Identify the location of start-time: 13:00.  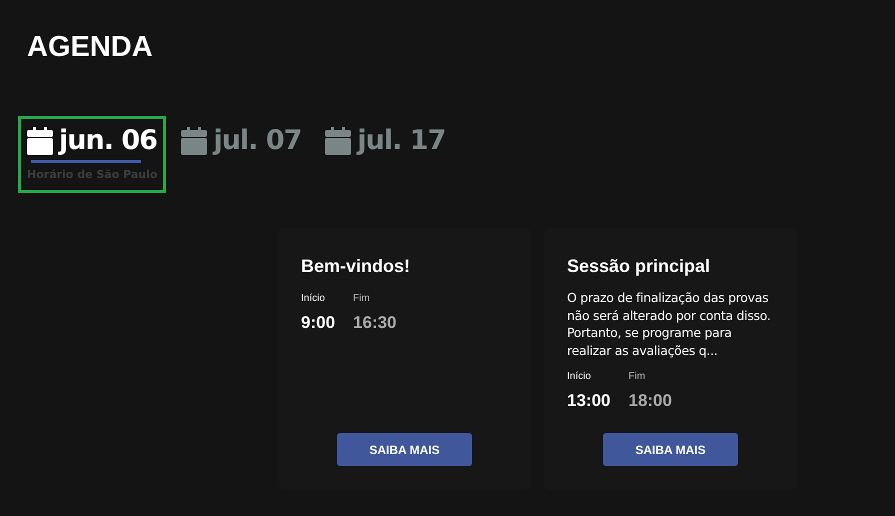
(588, 401).